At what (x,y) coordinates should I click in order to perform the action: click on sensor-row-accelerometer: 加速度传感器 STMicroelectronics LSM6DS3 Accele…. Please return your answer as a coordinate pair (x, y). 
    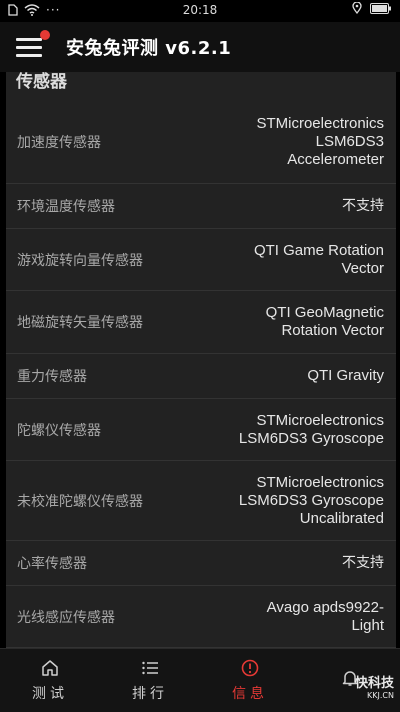
    Looking at the image, I should click on (201, 142).